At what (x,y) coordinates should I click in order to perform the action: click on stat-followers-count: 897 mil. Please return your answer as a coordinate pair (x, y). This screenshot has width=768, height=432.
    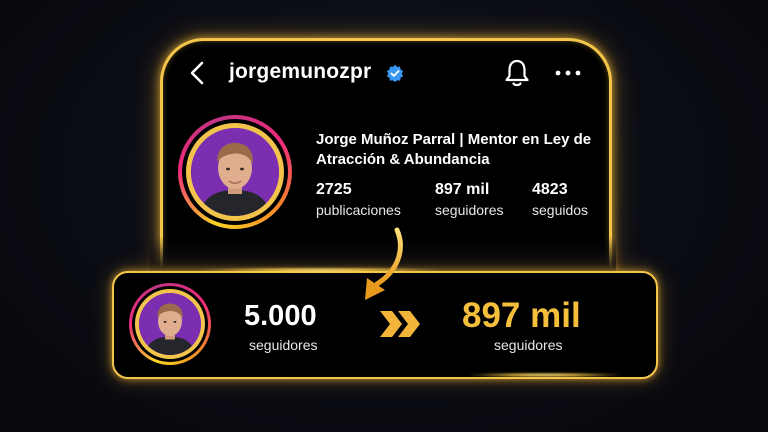
    Looking at the image, I should click on (462, 190).